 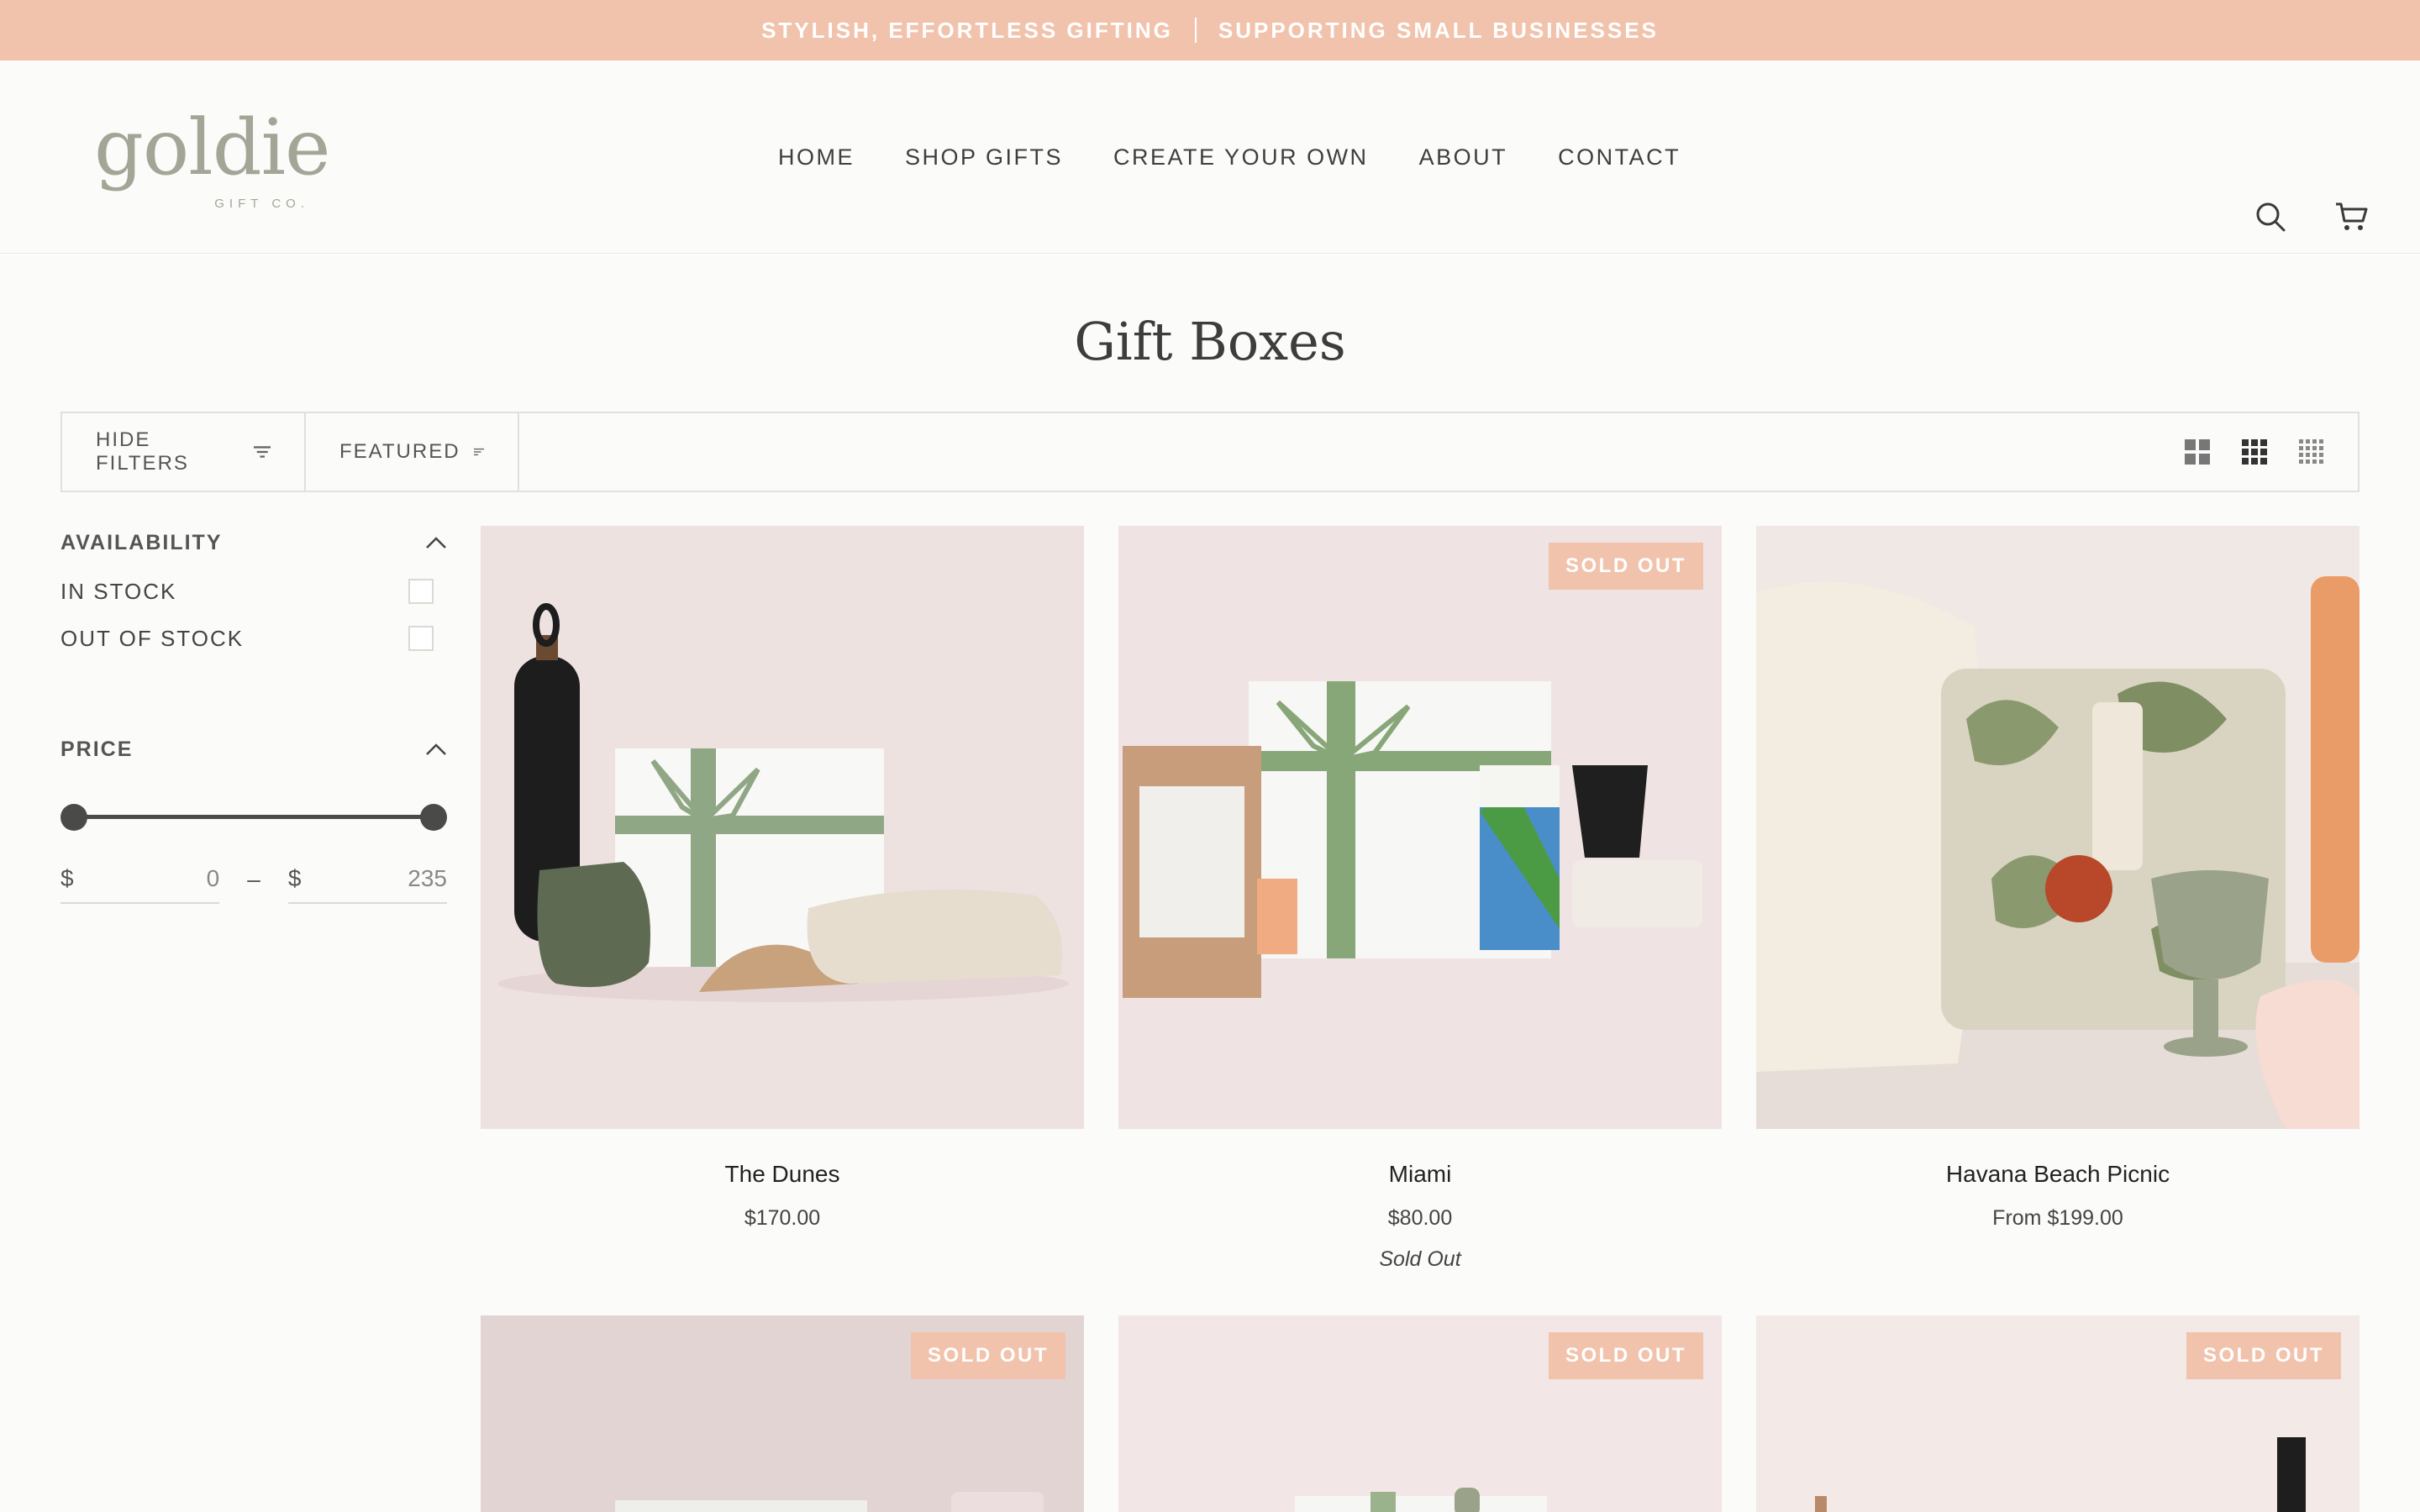 I want to click on nav-home: HOME, so click(x=816, y=157).